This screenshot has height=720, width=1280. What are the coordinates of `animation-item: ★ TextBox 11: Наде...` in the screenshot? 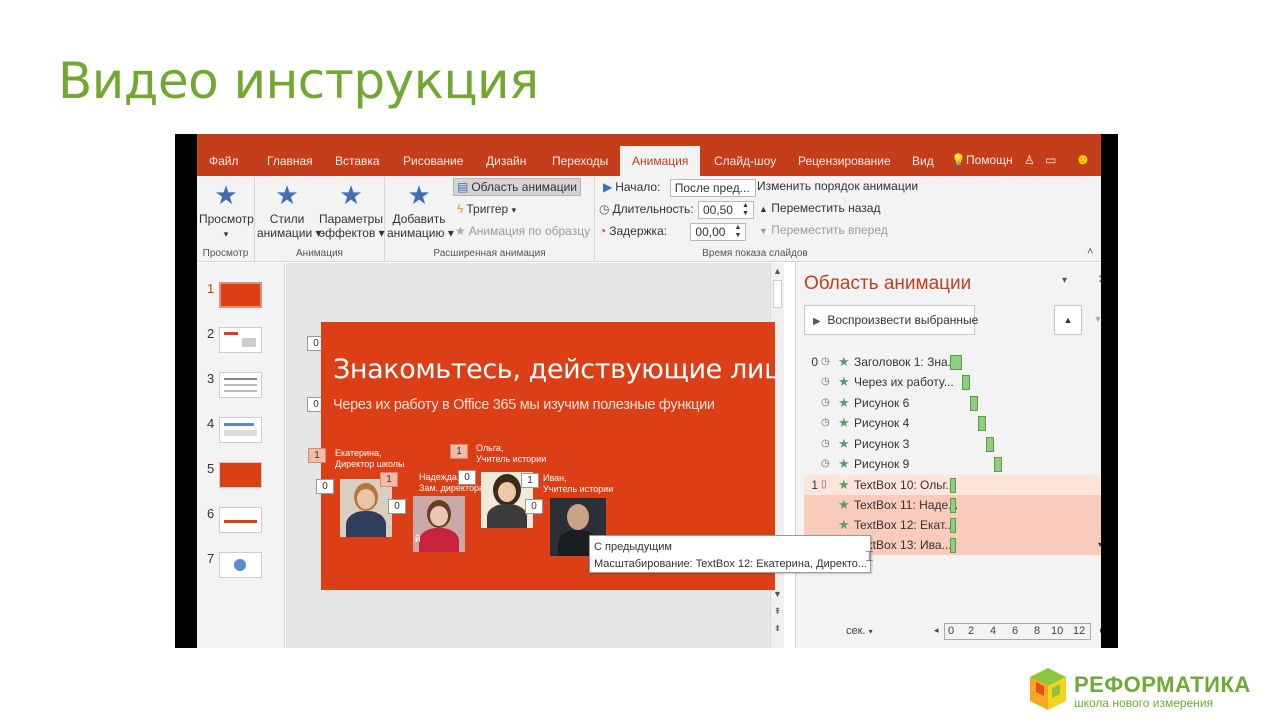 It's located at (952, 505).